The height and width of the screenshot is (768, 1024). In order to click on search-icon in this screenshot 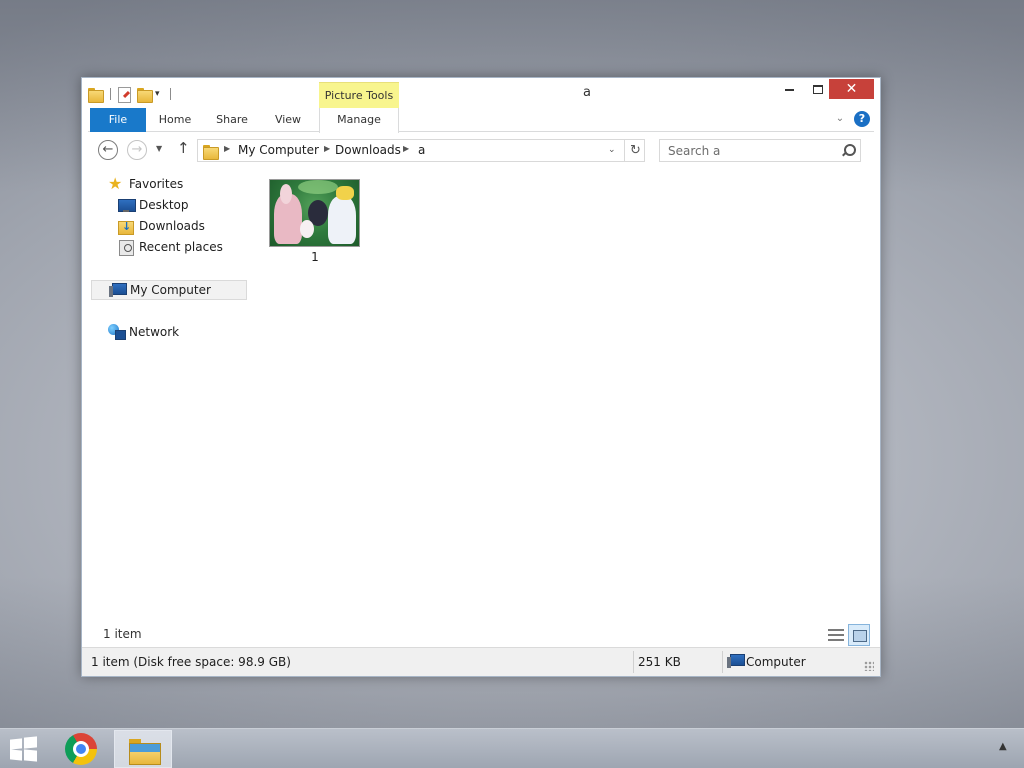, I will do `click(848, 150)`.